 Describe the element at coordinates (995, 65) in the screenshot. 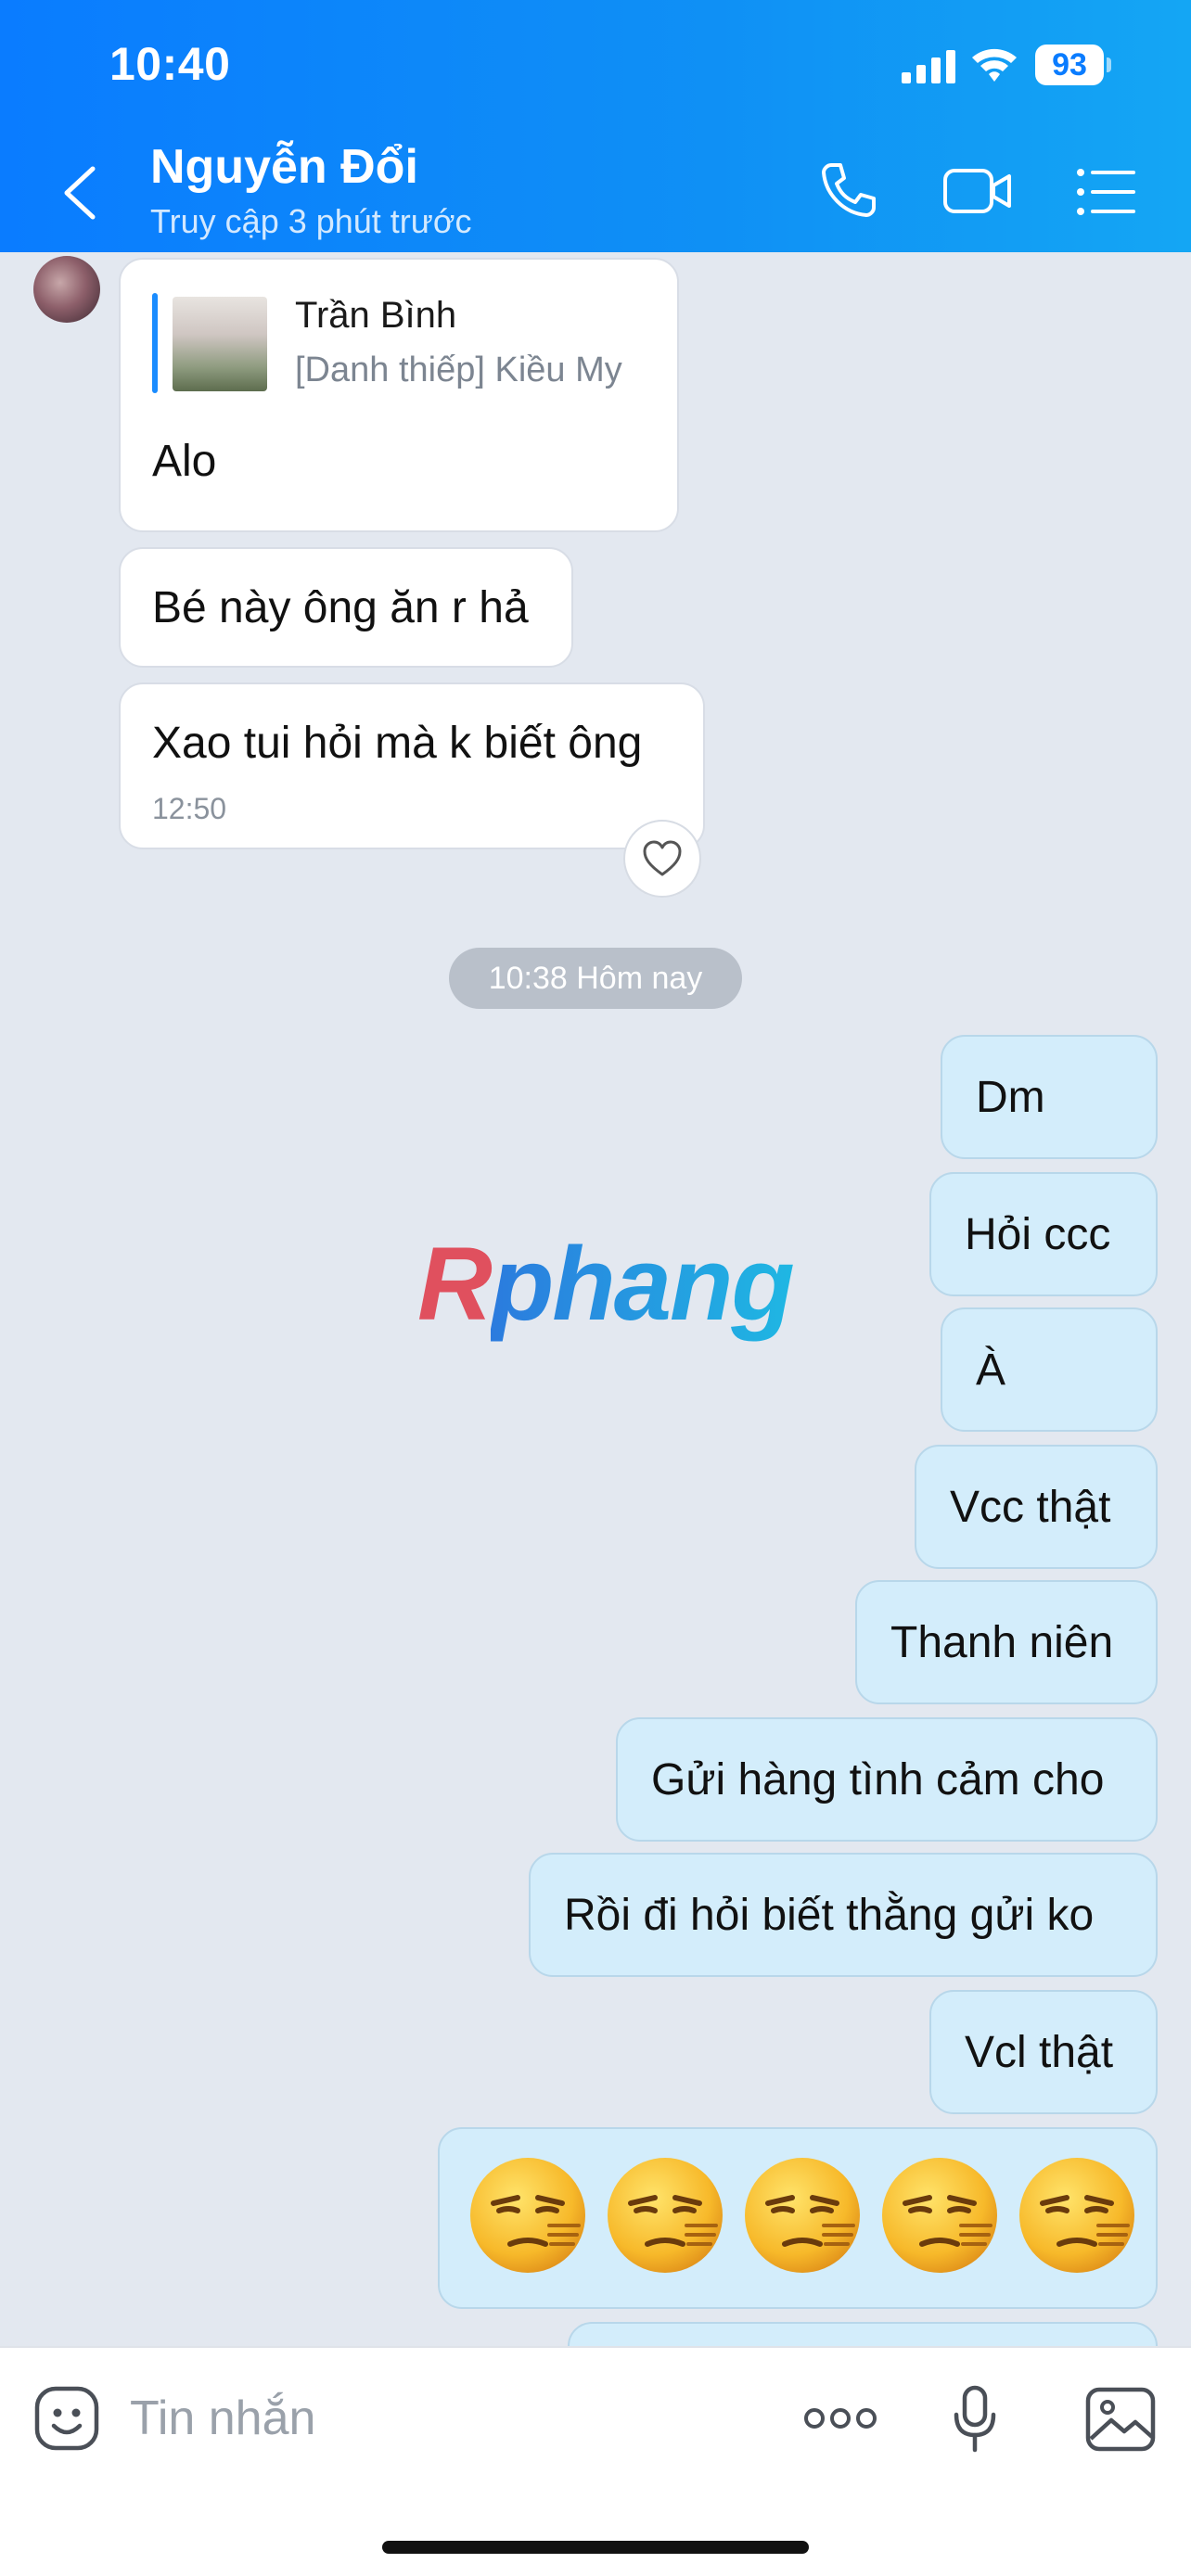

I see `wifi-icon` at that location.